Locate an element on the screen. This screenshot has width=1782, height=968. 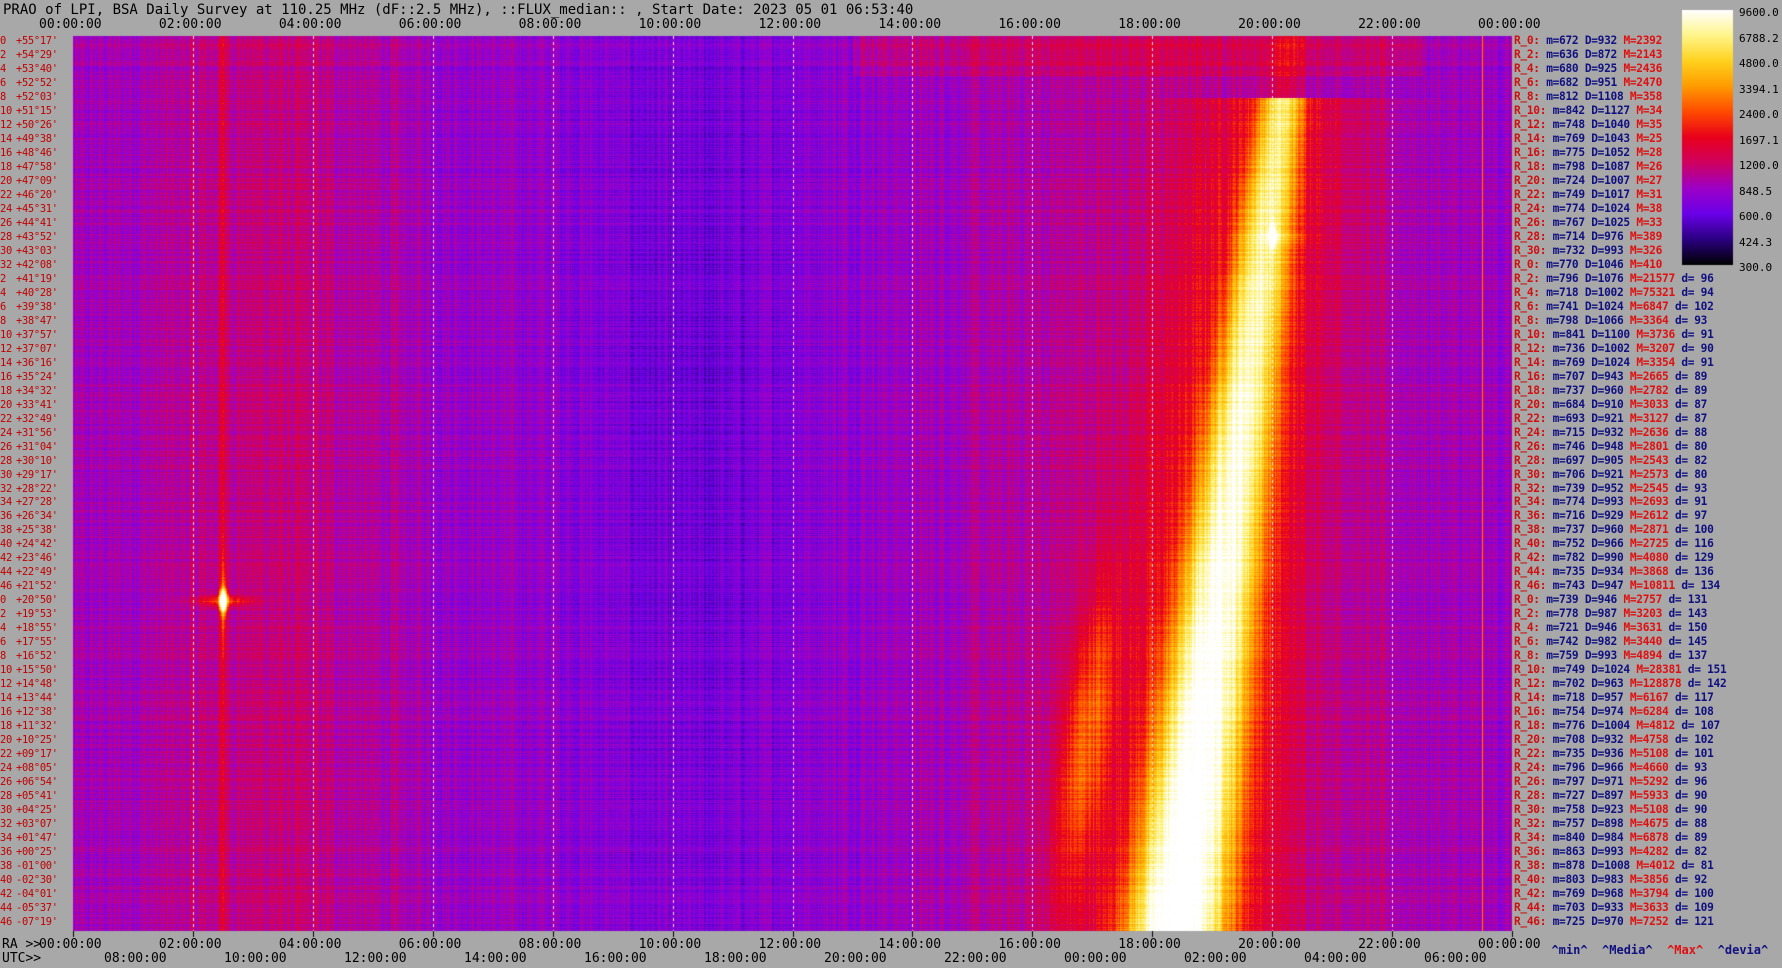
declination-value: +48°46' is located at coordinates (37, 152).